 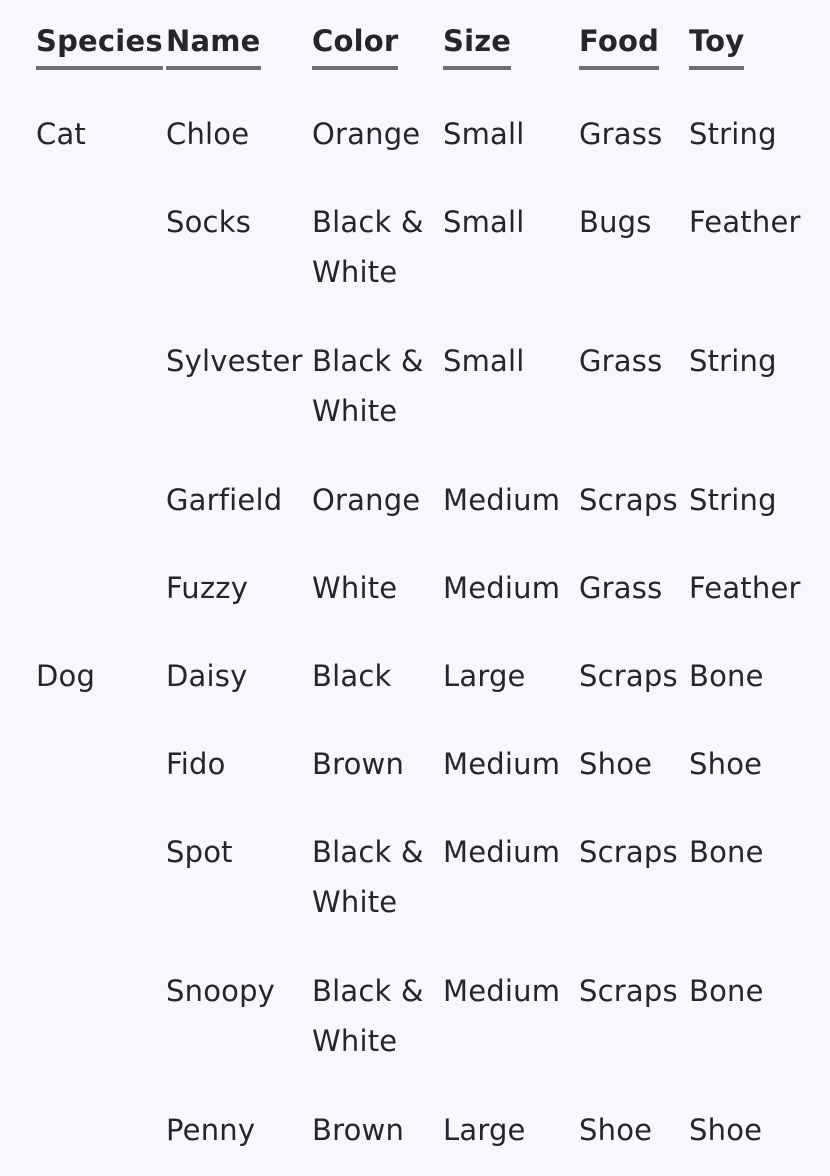 I want to click on column-header-color: Color, so click(x=355, y=44).